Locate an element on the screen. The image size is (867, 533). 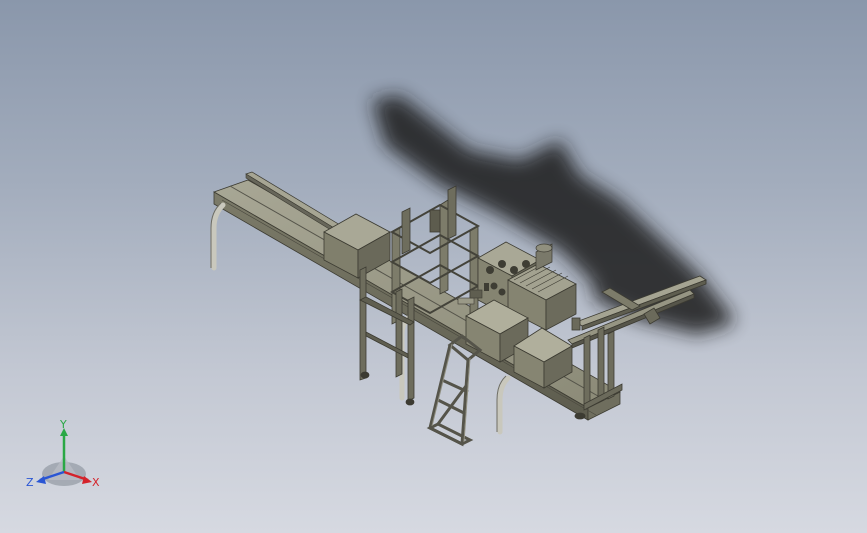
coordinate-triad: Y X Z is located at coordinates (63, 453).